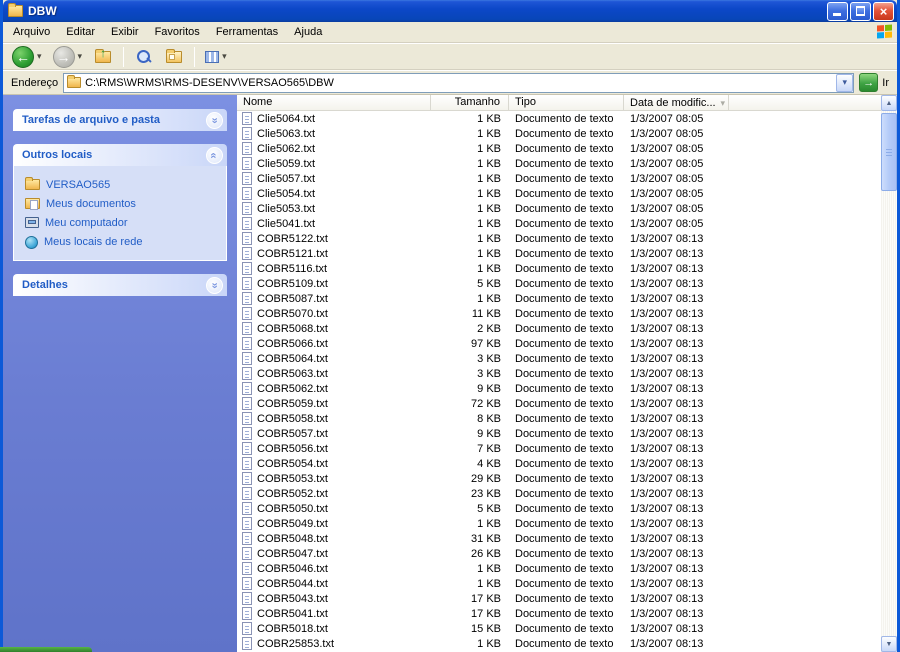 This screenshot has height=652, width=900. I want to click on go-arrow-icon: →, so click(869, 82).